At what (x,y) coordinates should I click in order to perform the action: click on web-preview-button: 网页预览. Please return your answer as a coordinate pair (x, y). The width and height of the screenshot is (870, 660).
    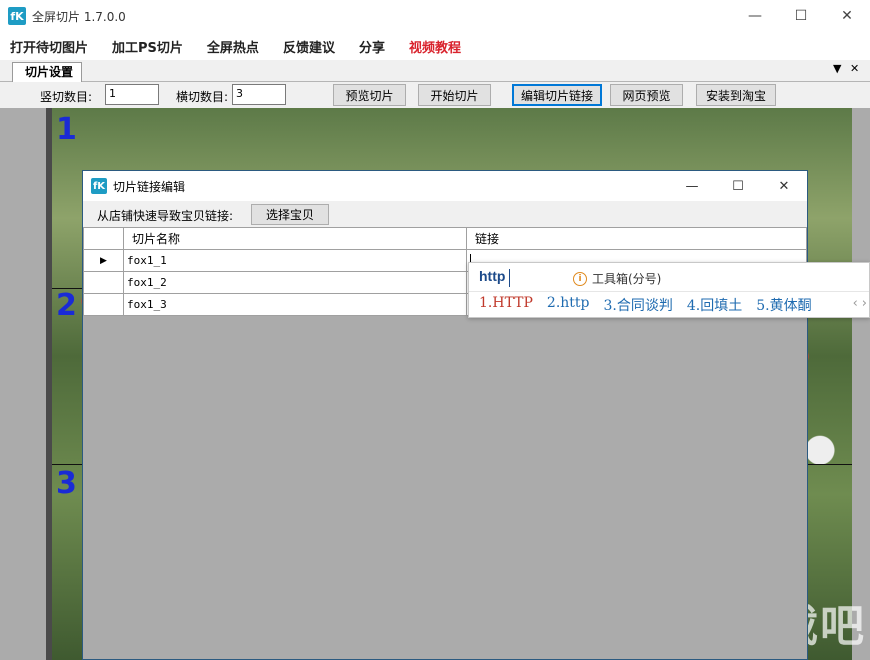
    Looking at the image, I should click on (646, 95).